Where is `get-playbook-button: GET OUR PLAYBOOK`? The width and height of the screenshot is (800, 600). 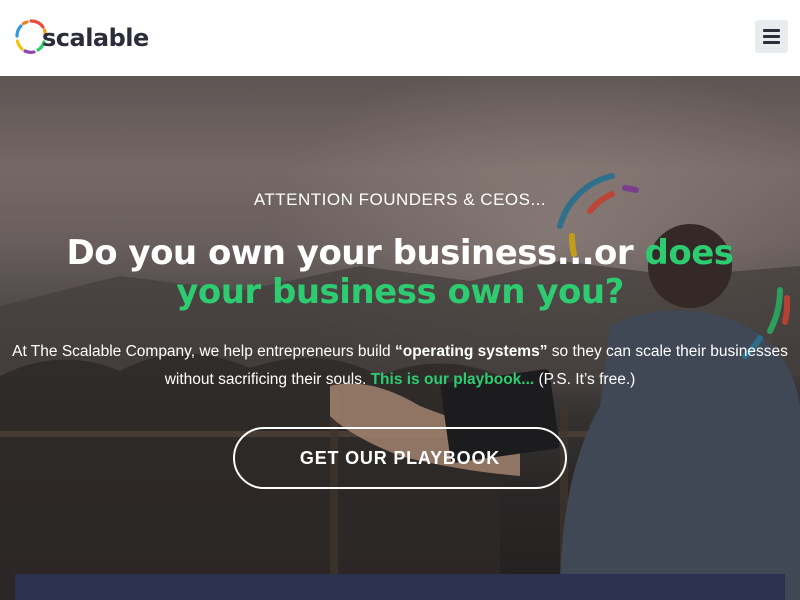 get-playbook-button: GET OUR PLAYBOOK is located at coordinates (400, 458).